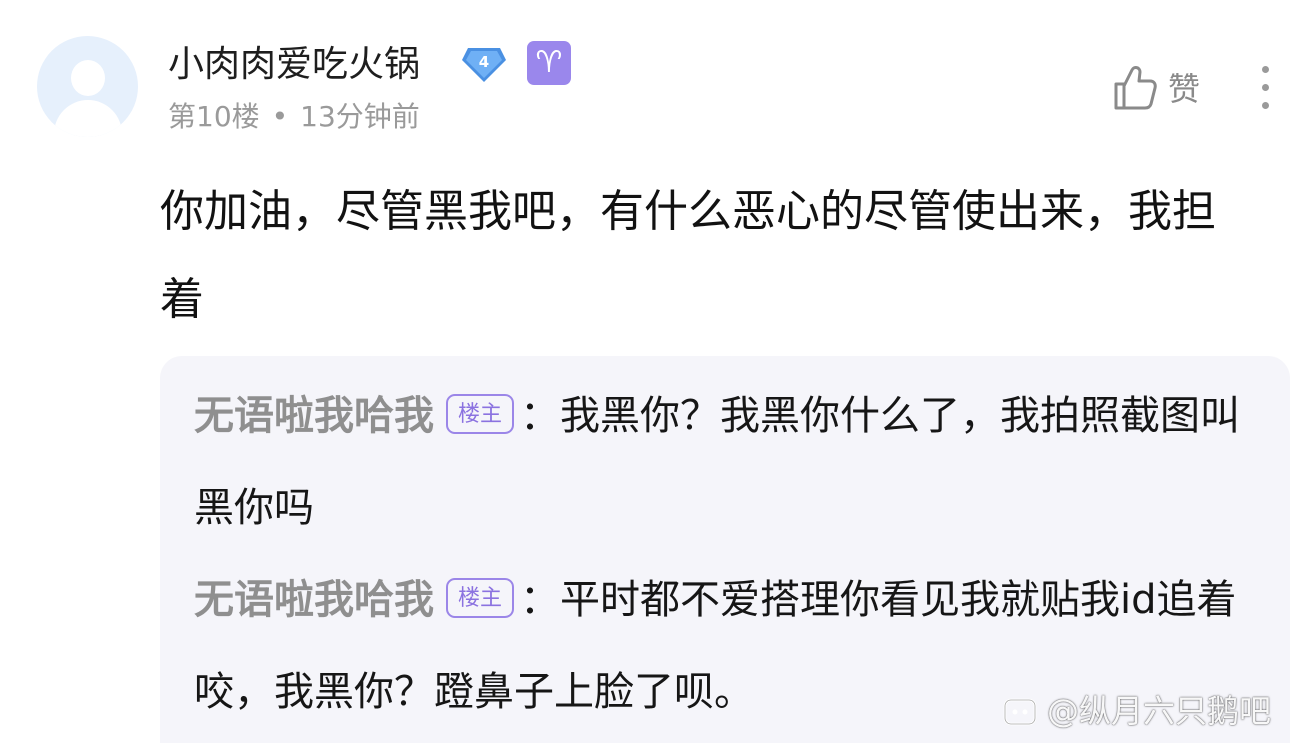 This screenshot has height=743, width=1300. I want to click on post-time: 13分钟前, so click(360, 116).